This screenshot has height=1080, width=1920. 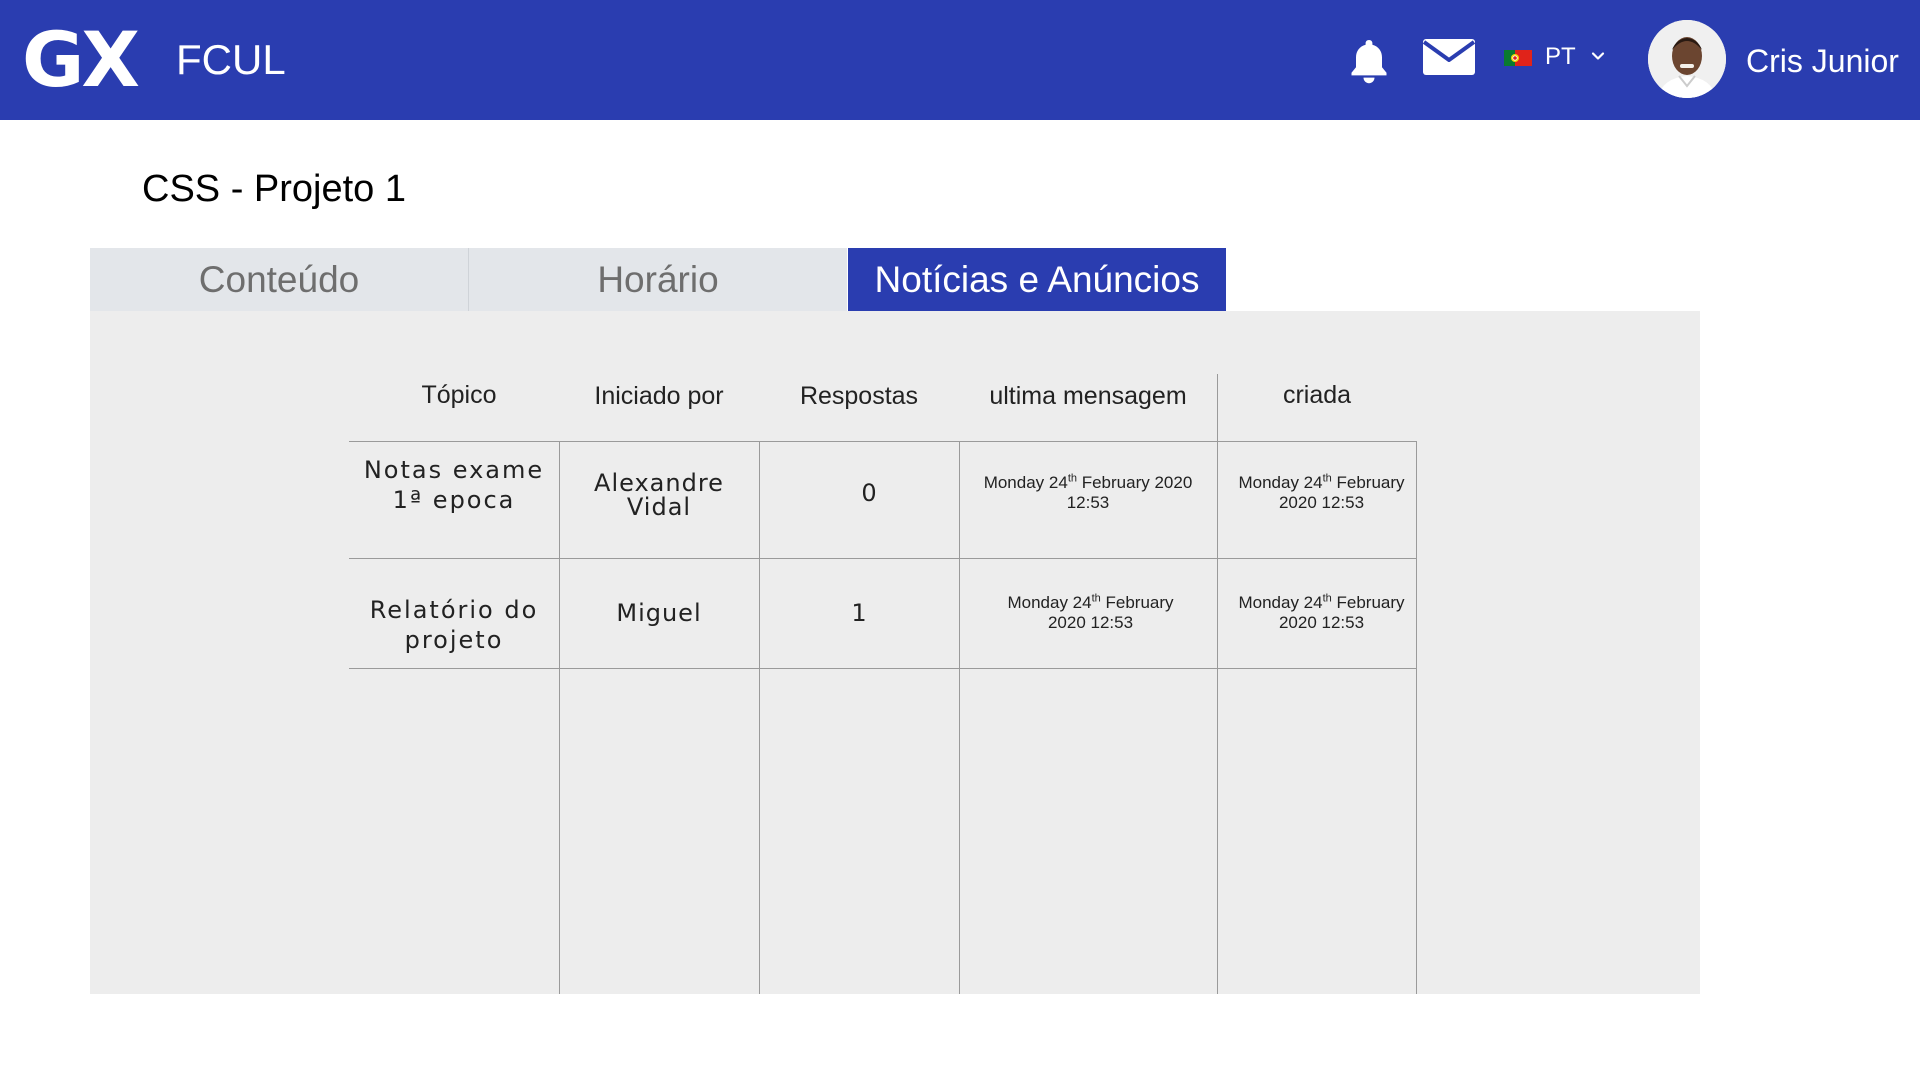 I want to click on page-title: CSS - Projeto 1, so click(x=274, y=189).